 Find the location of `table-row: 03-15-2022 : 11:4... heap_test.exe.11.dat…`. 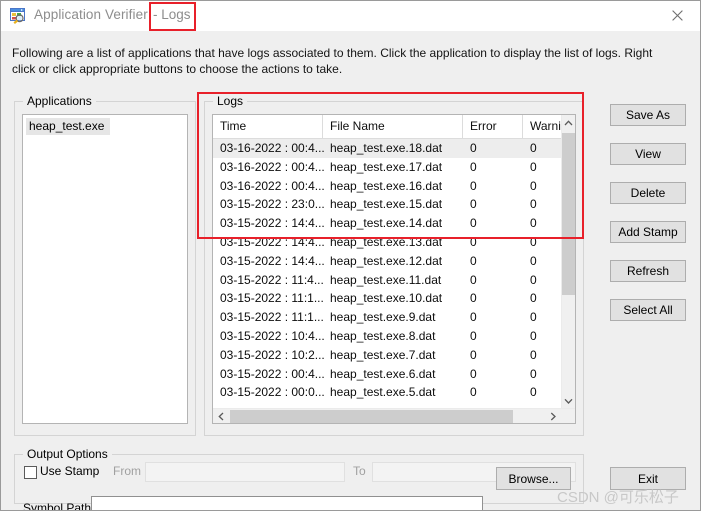

table-row: 03-15-2022 : 11:4... heap_test.exe.11.dat… is located at coordinates (387, 280).